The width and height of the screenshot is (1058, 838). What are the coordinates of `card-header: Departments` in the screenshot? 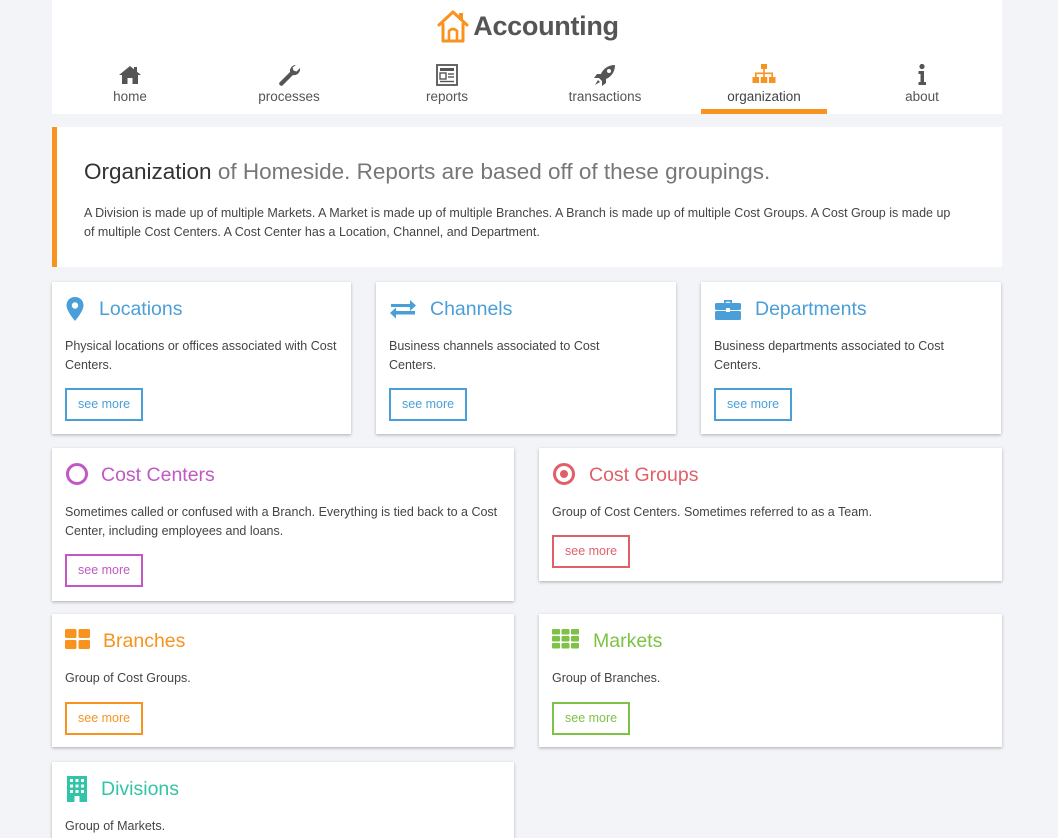 It's located at (790, 309).